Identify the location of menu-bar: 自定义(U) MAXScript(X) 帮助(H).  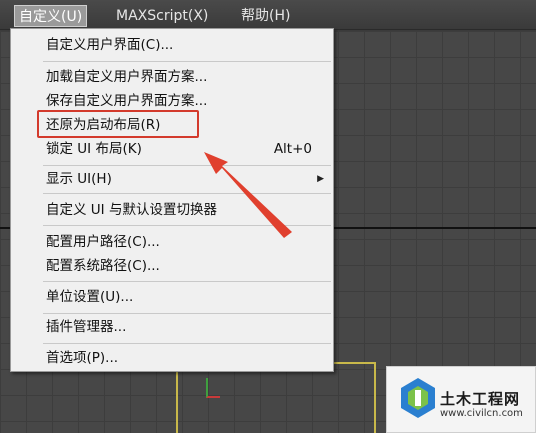
(268, 15).